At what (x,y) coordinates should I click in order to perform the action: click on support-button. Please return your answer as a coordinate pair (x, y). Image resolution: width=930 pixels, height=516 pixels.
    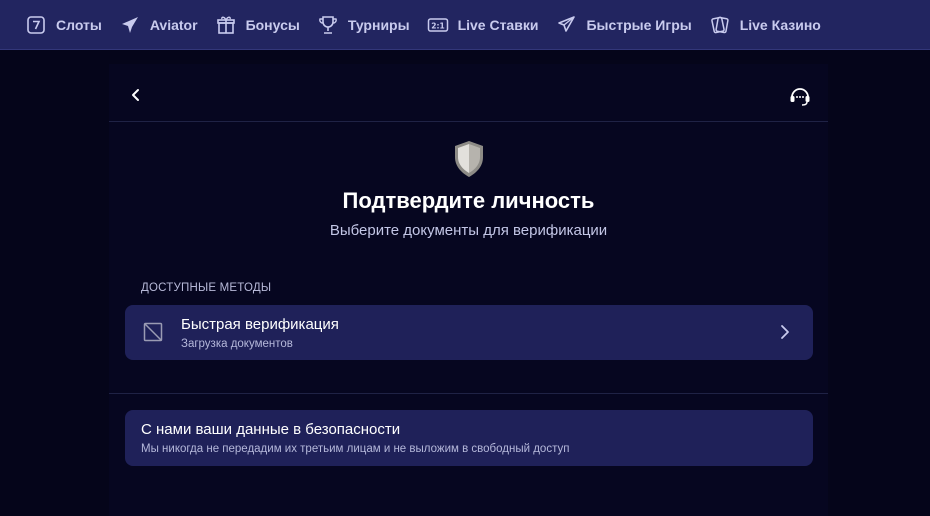
    Looking at the image, I should click on (800, 96).